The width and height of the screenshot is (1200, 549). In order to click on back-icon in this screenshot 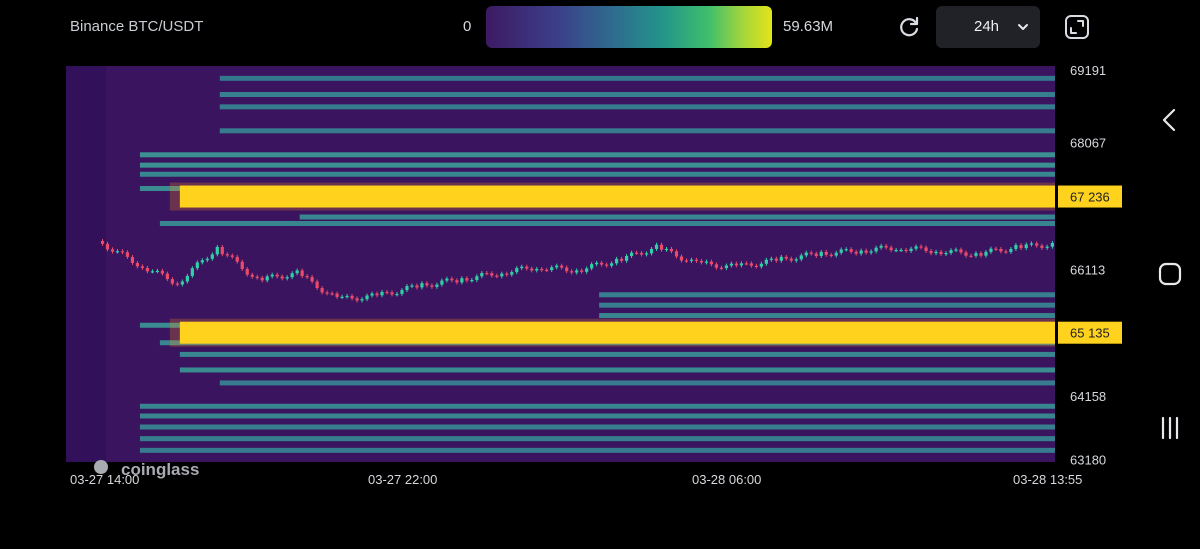, I will do `click(1170, 120)`.